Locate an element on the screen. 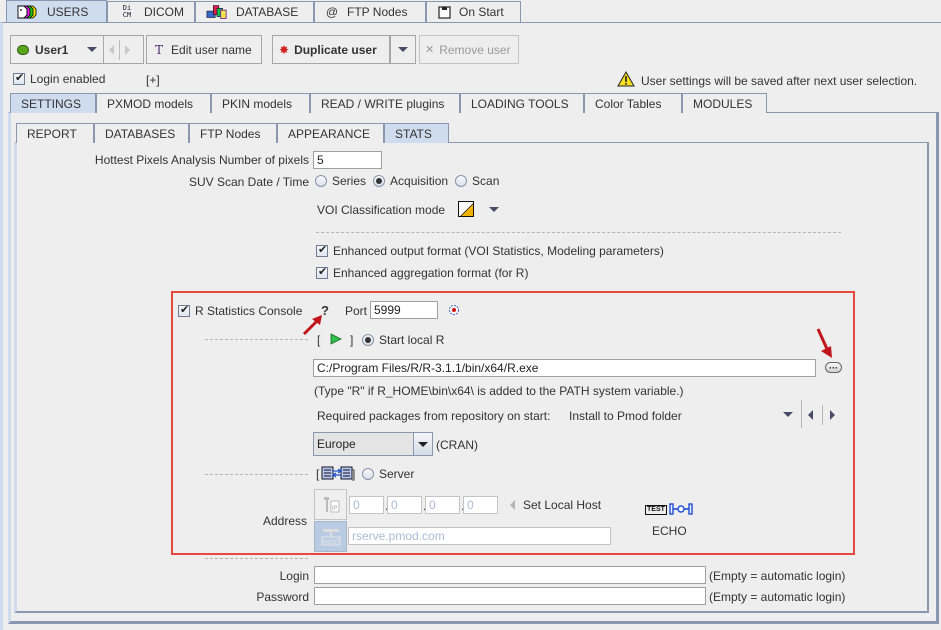 The height and width of the screenshot is (630, 941). tab-label: PXMOD models is located at coordinates (150, 103).